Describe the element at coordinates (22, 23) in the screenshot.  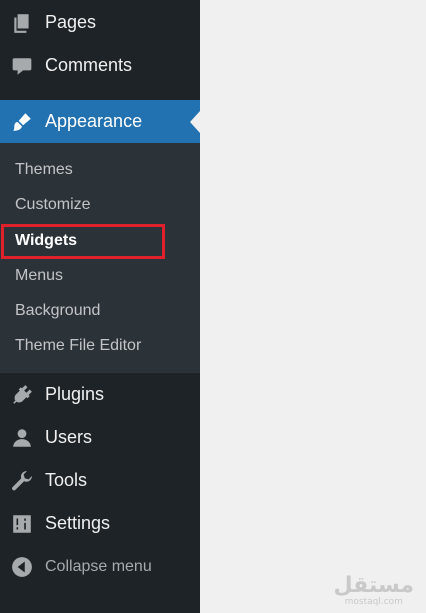
I see `pages-icon` at that location.